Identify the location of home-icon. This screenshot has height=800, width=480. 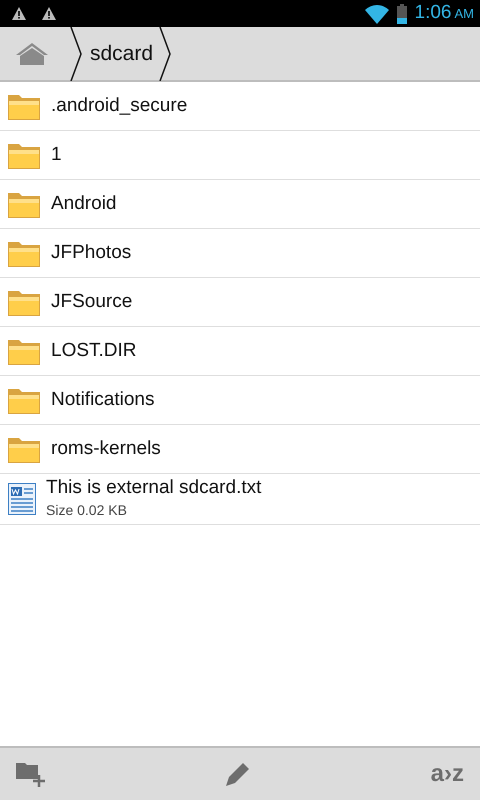
(32, 53).